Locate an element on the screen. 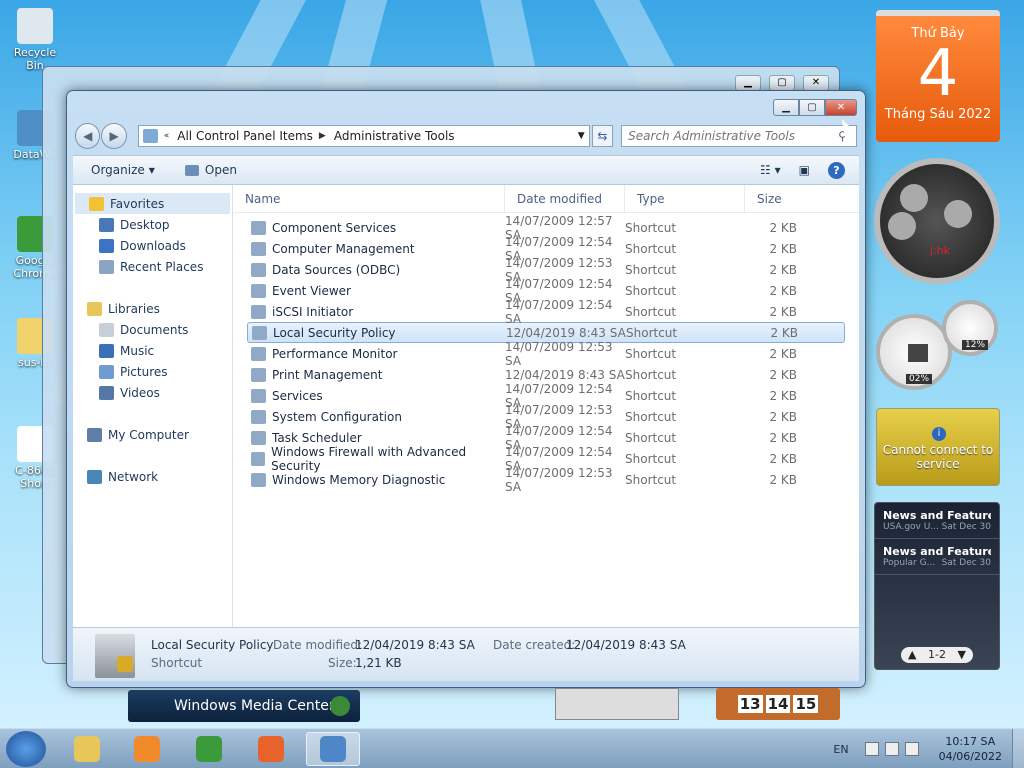 This screenshot has width=1024, height=768. memory-meter-gadget: 12% is located at coordinates (970, 328).